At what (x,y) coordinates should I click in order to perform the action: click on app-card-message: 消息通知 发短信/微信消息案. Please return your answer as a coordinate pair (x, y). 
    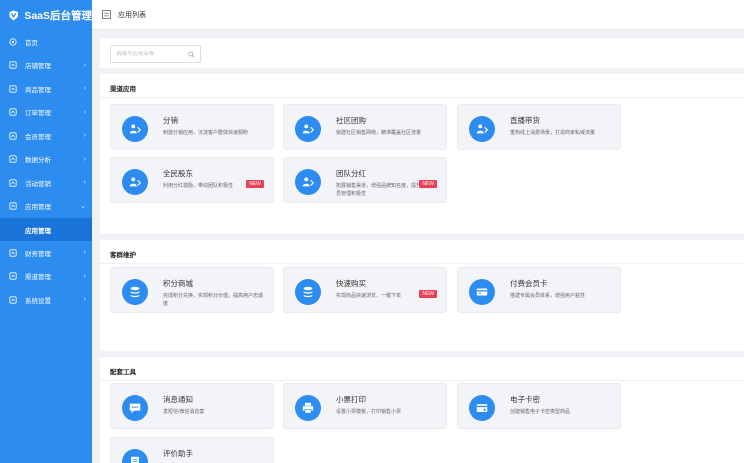
    Looking at the image, I should click on (192, 406).